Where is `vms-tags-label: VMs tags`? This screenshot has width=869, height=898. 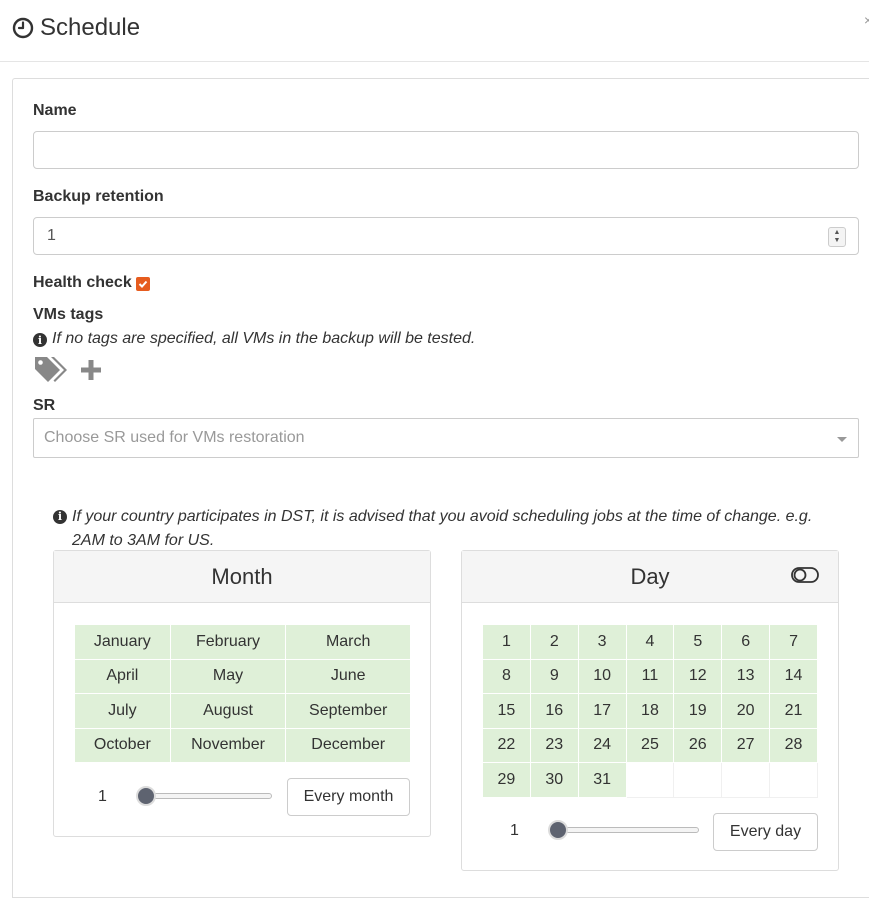
vms-tags-label: VMs tags is located at coordinates (68, 314).